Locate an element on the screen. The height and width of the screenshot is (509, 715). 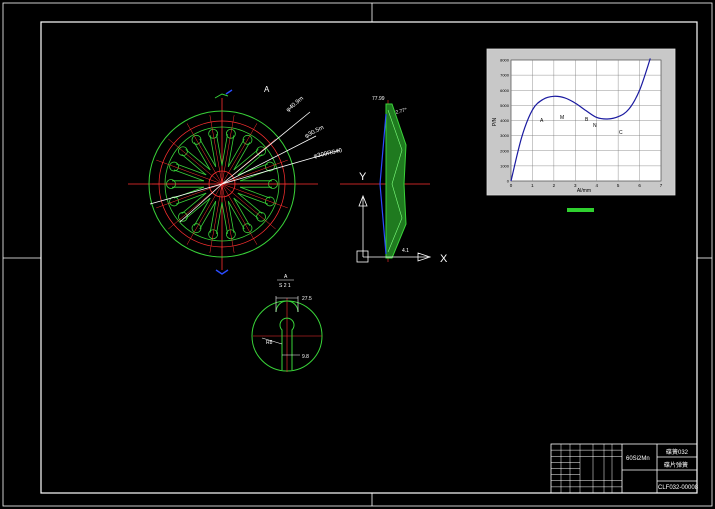
section-mark-top is located at coordinates (221, 96).